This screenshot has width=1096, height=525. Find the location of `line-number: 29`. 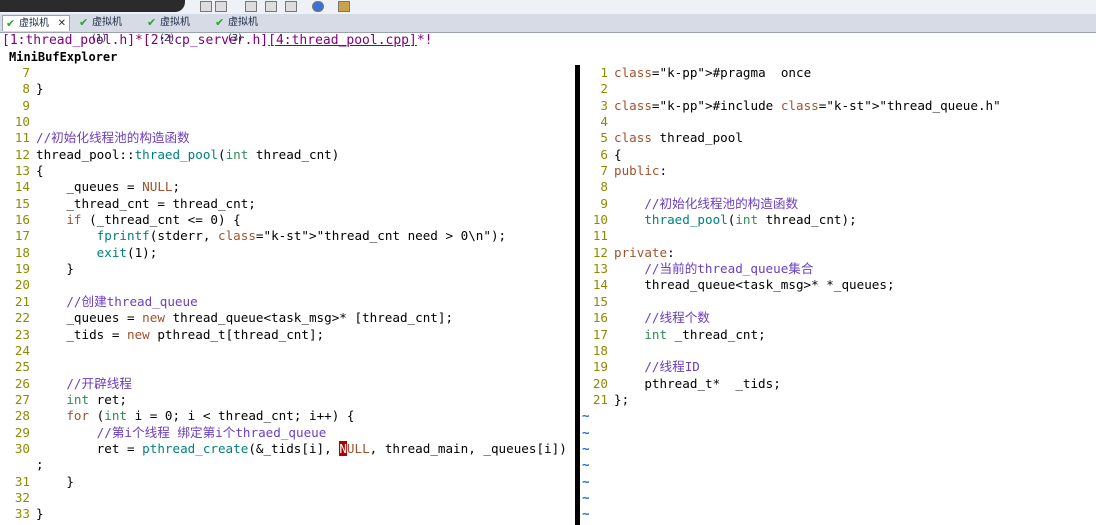

line-number: 29 is located at coordinates (22, 432).